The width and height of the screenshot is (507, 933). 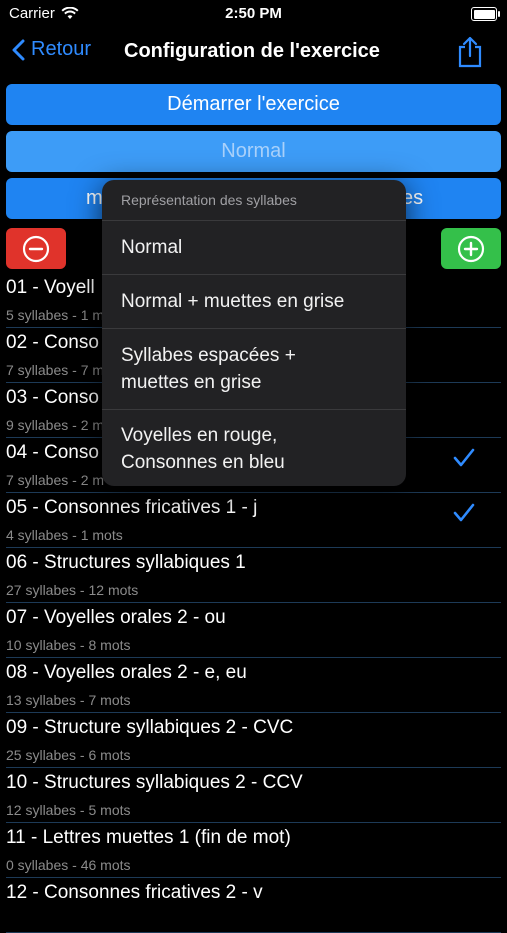 What do you see at coordinates (233, 301) in the screenshot?
I see `menu-item-label: Normal + muettes en grise` at bounding box center [233, 301].